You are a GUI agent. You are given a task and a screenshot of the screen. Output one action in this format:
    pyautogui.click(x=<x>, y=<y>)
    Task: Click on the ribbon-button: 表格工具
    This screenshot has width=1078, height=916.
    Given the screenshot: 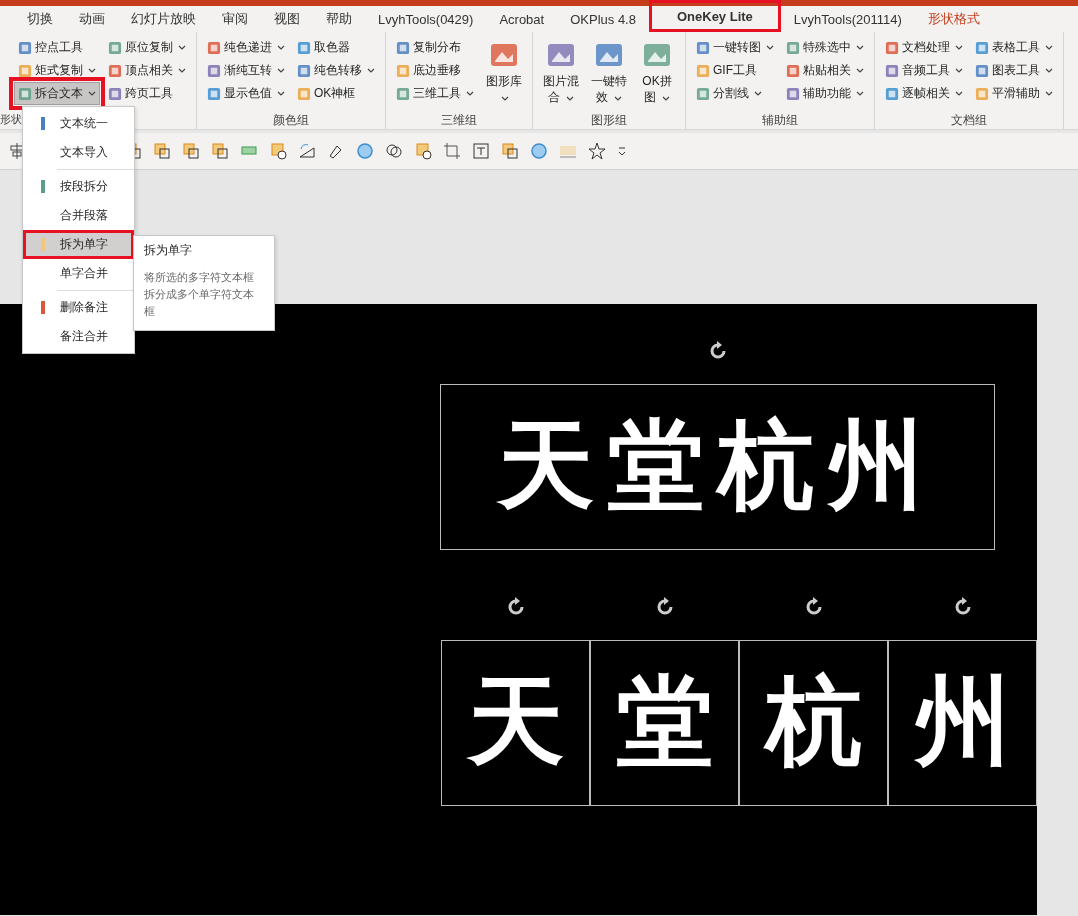 What is the action you would take?
    pyautogui.click(x=1014, y=47)
    